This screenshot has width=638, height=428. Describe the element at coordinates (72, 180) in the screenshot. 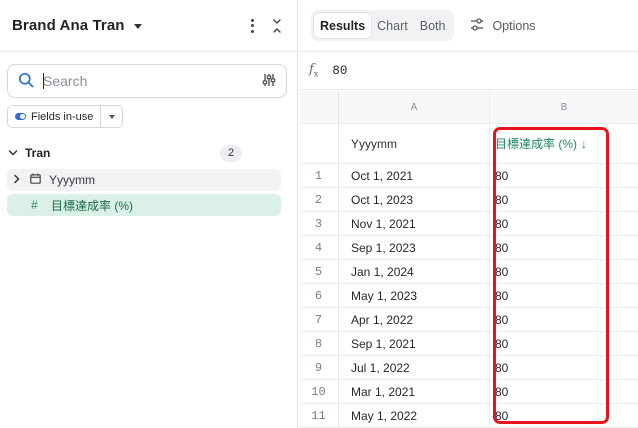

I see `field-label: Yyyymm` at that location.